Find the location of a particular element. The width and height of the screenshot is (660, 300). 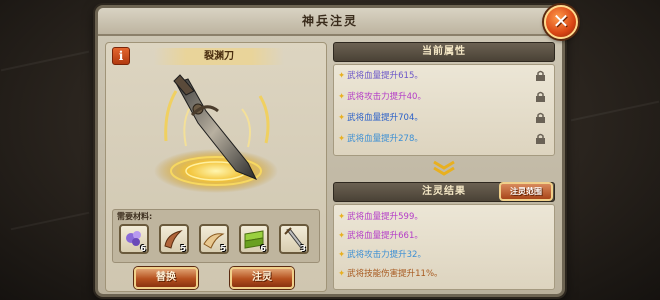

materials-label: 需要材料: is located at coordinates (135, 216).